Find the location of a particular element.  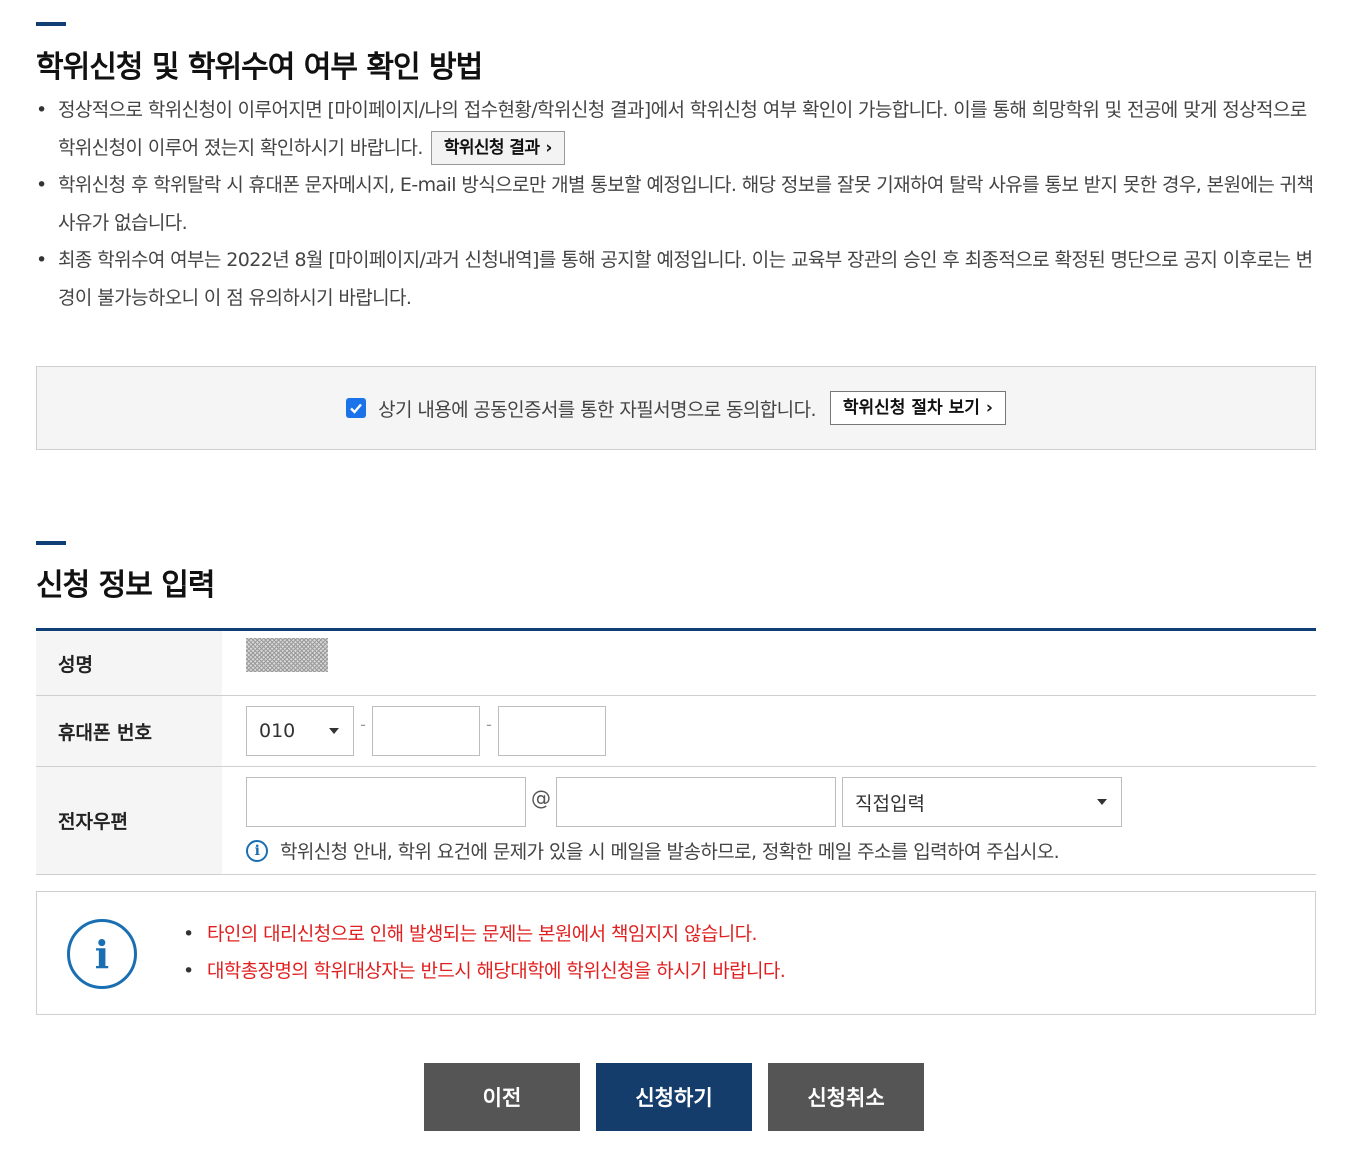

notice-item: 대학총장명의 학위대상자는 반드시 해당대학에 학위신청을 하시기 바랍니다. is located at coordinates (484, 971).